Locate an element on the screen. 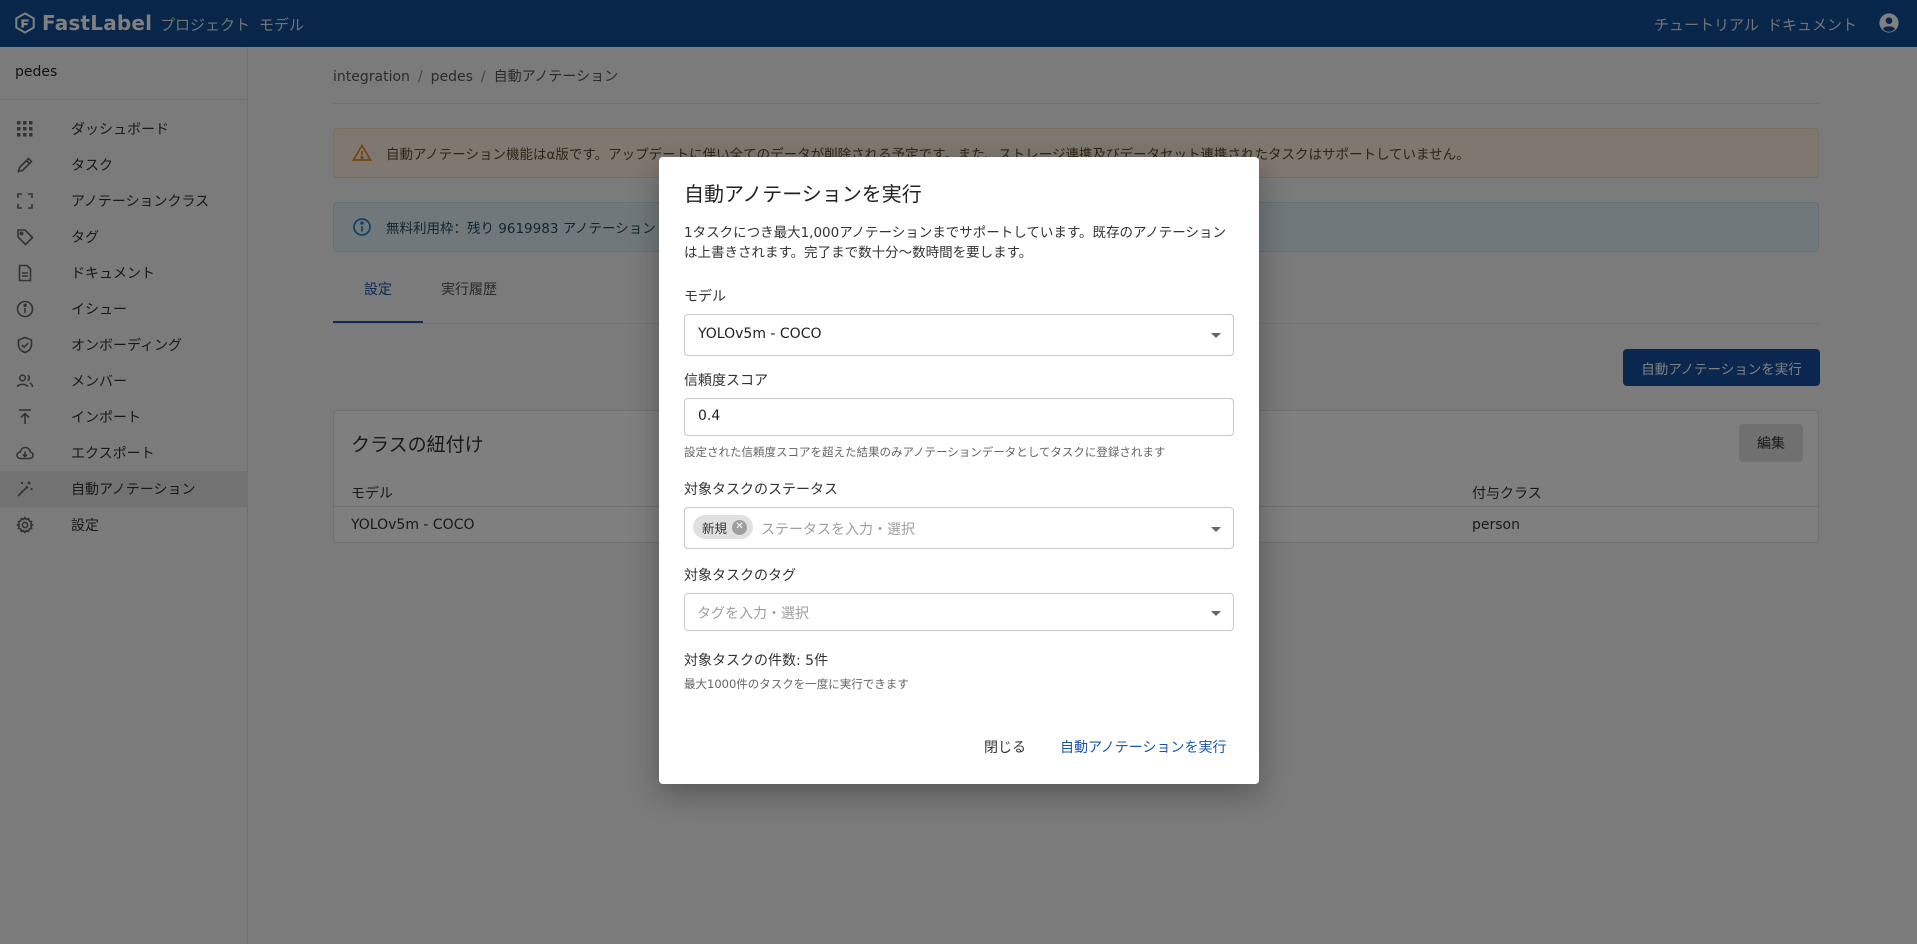 This screenshot has width=1917, height=944. tag-select: タグを入力・選択 is located at coordinates (959, 612).